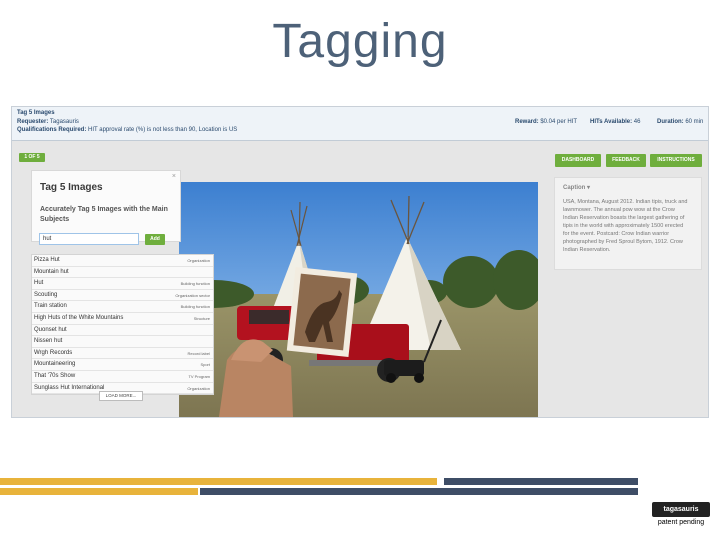  What do you see at coordinates (576, 187) in the screenshot?
I see `caption-toggle: Caption ▾` at bounding box center [576, 187].